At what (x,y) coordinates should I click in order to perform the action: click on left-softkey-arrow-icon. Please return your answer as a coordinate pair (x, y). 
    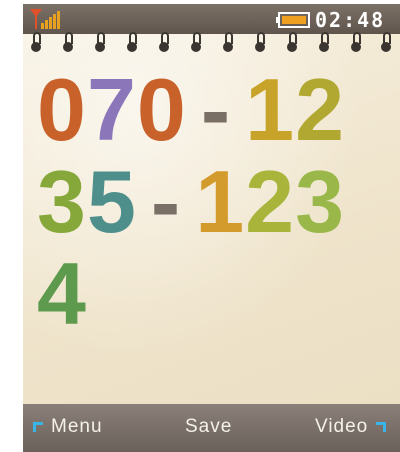
    Looking at the image, I should click on (38, 427).